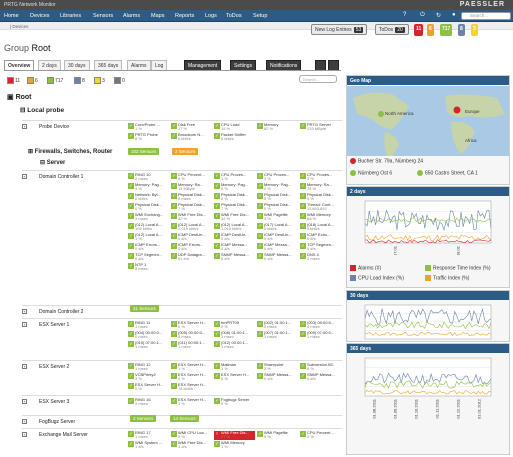  What do you see at coordinates (191, 335) in the screenshot?
I see `sensor-tile: (005) 00:00:0...4 msec` at bounding box center [191, 335].